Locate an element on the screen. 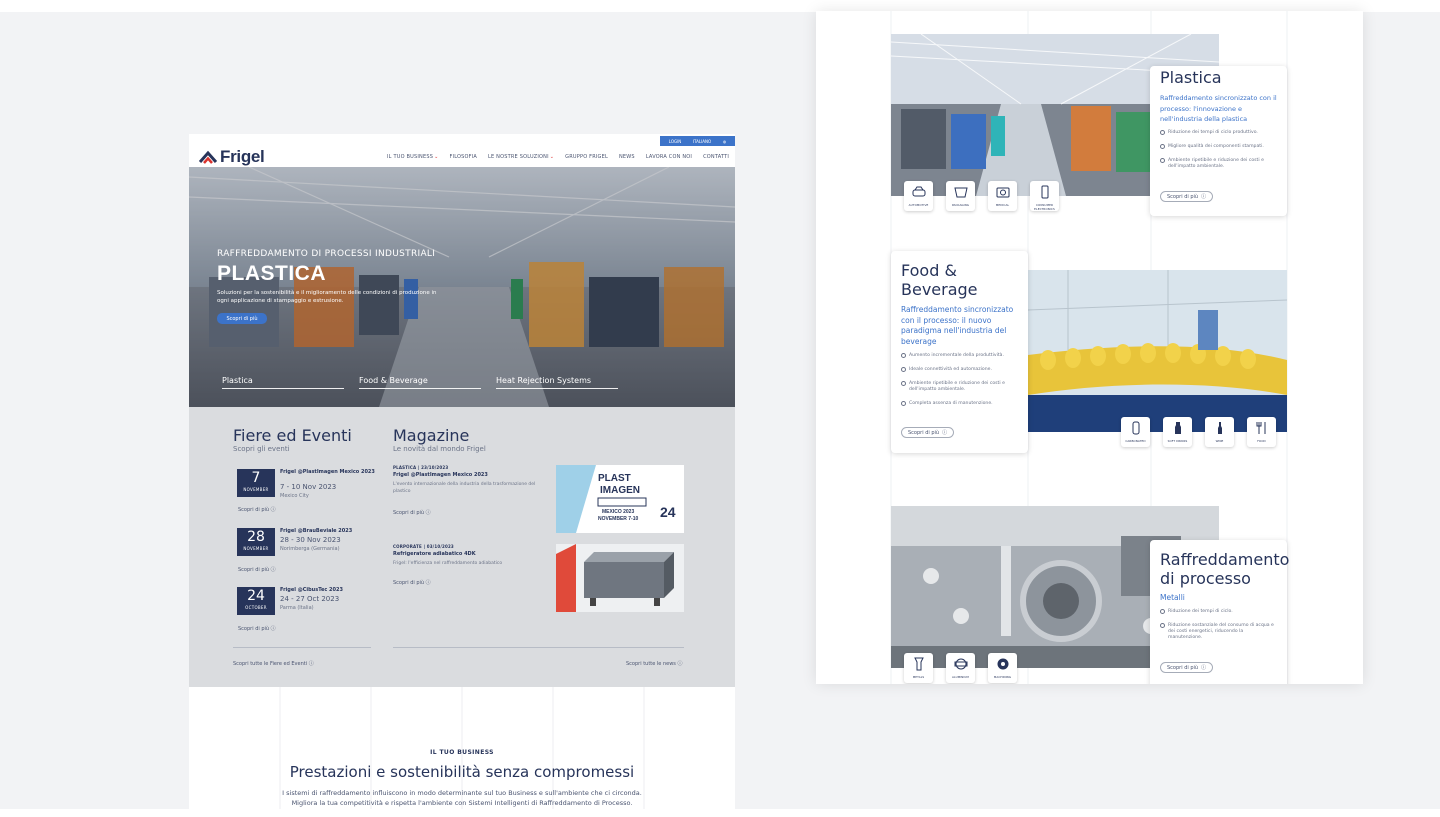  event-dates: 7 - 10 Nov 2023 is located at coordinates (308, 487).